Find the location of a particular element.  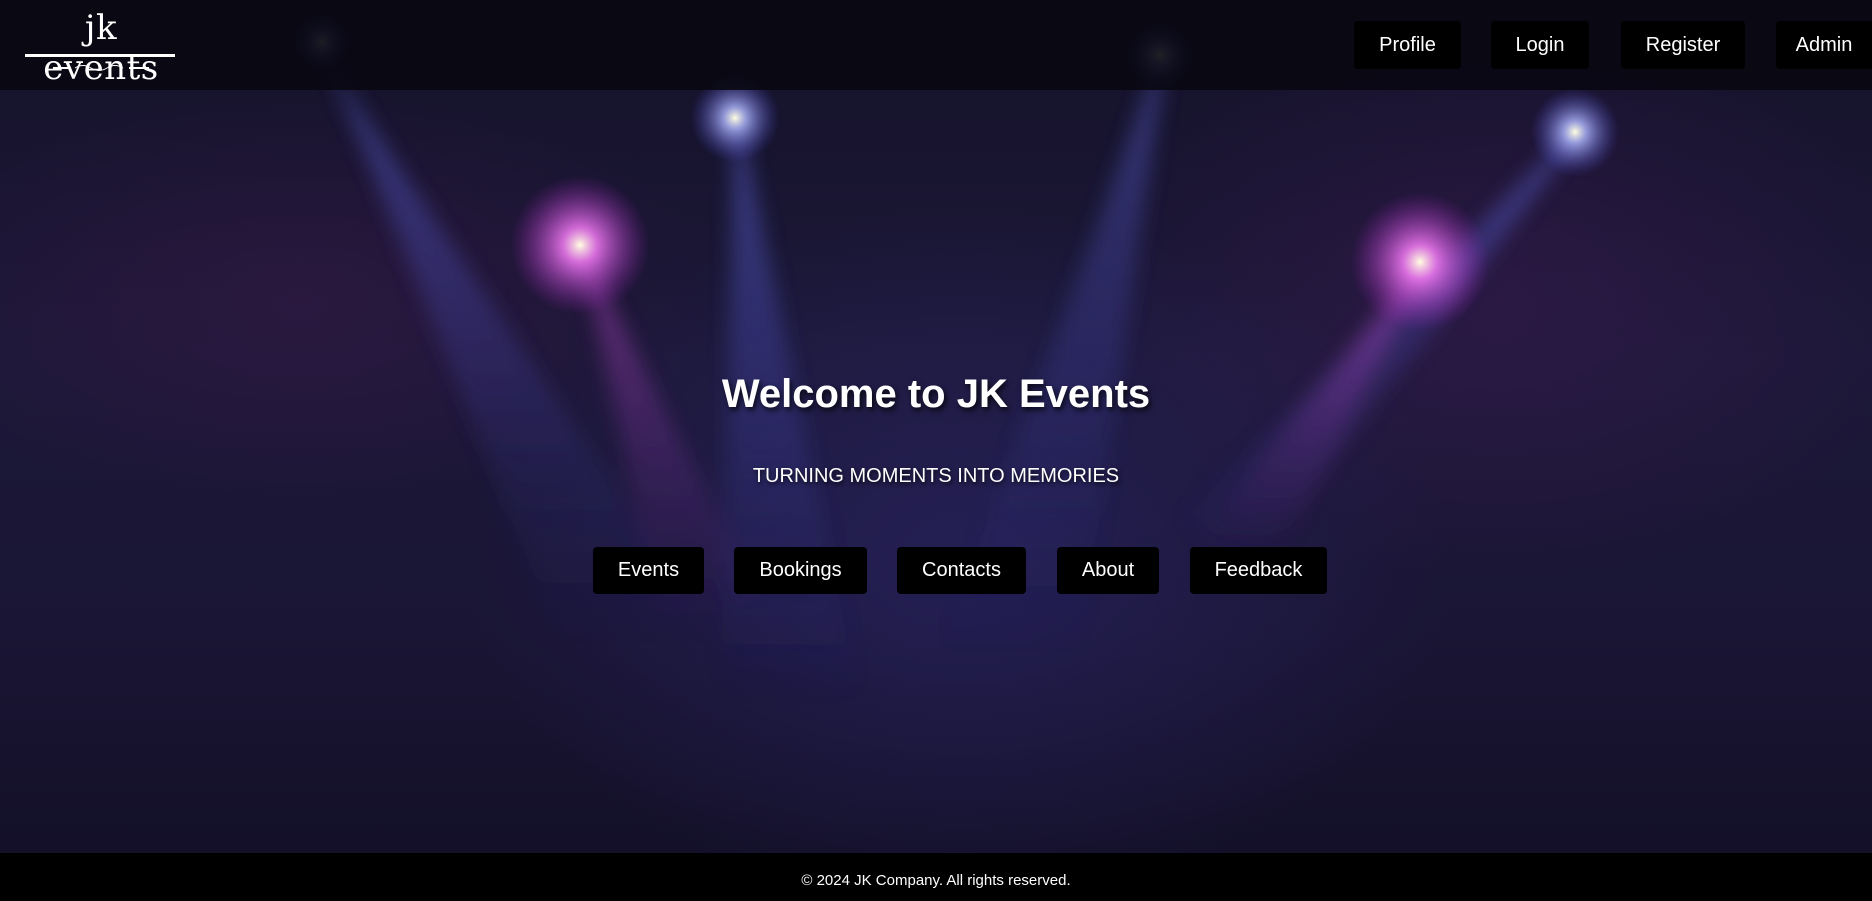

profile-button: Profile is located at coordinates (1407, 45).